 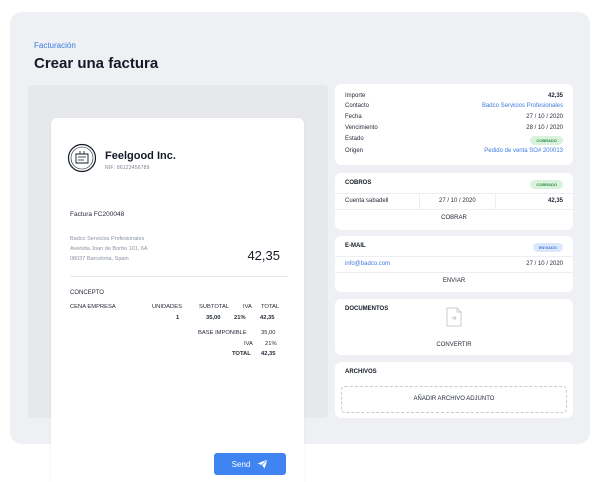 I want to click on line-total: 42,35, so click(x=267, y=318).